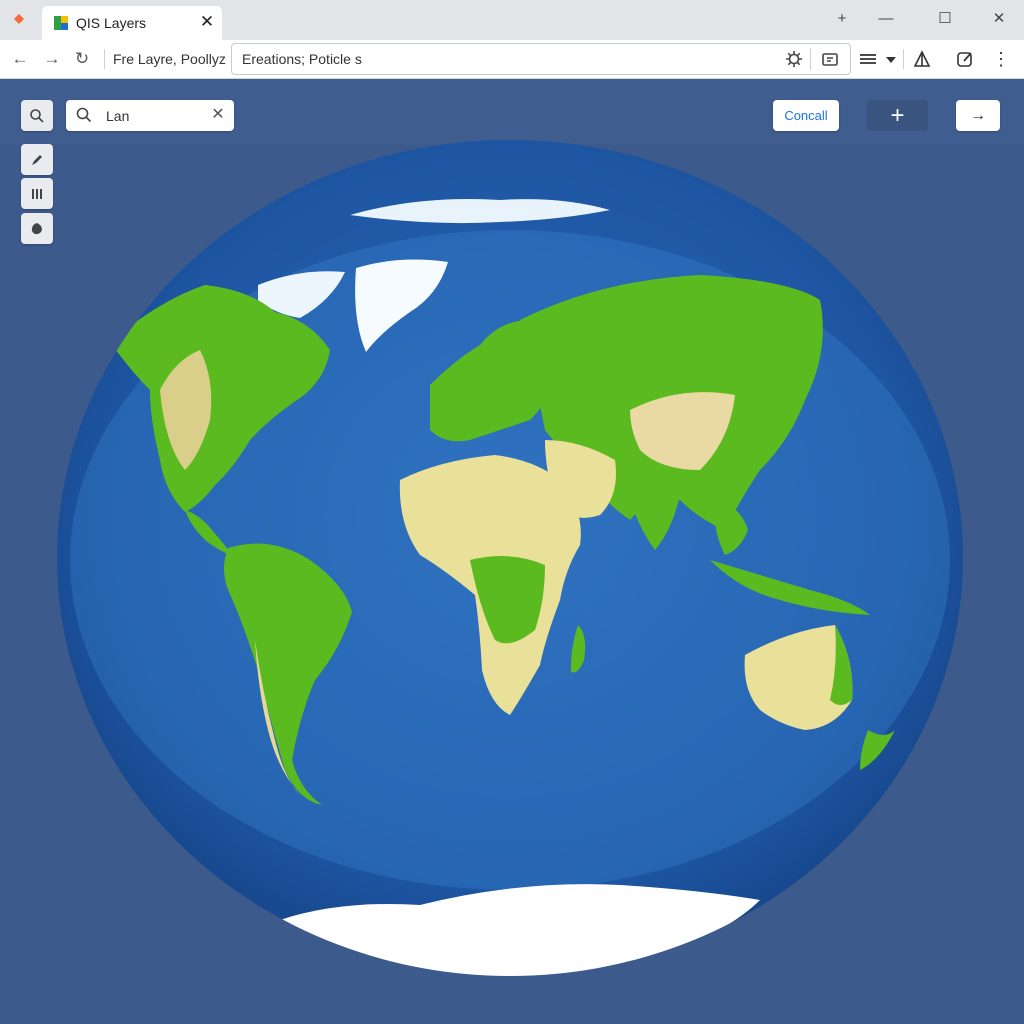  I want to click on grid-tool-button, so click(37, 193).